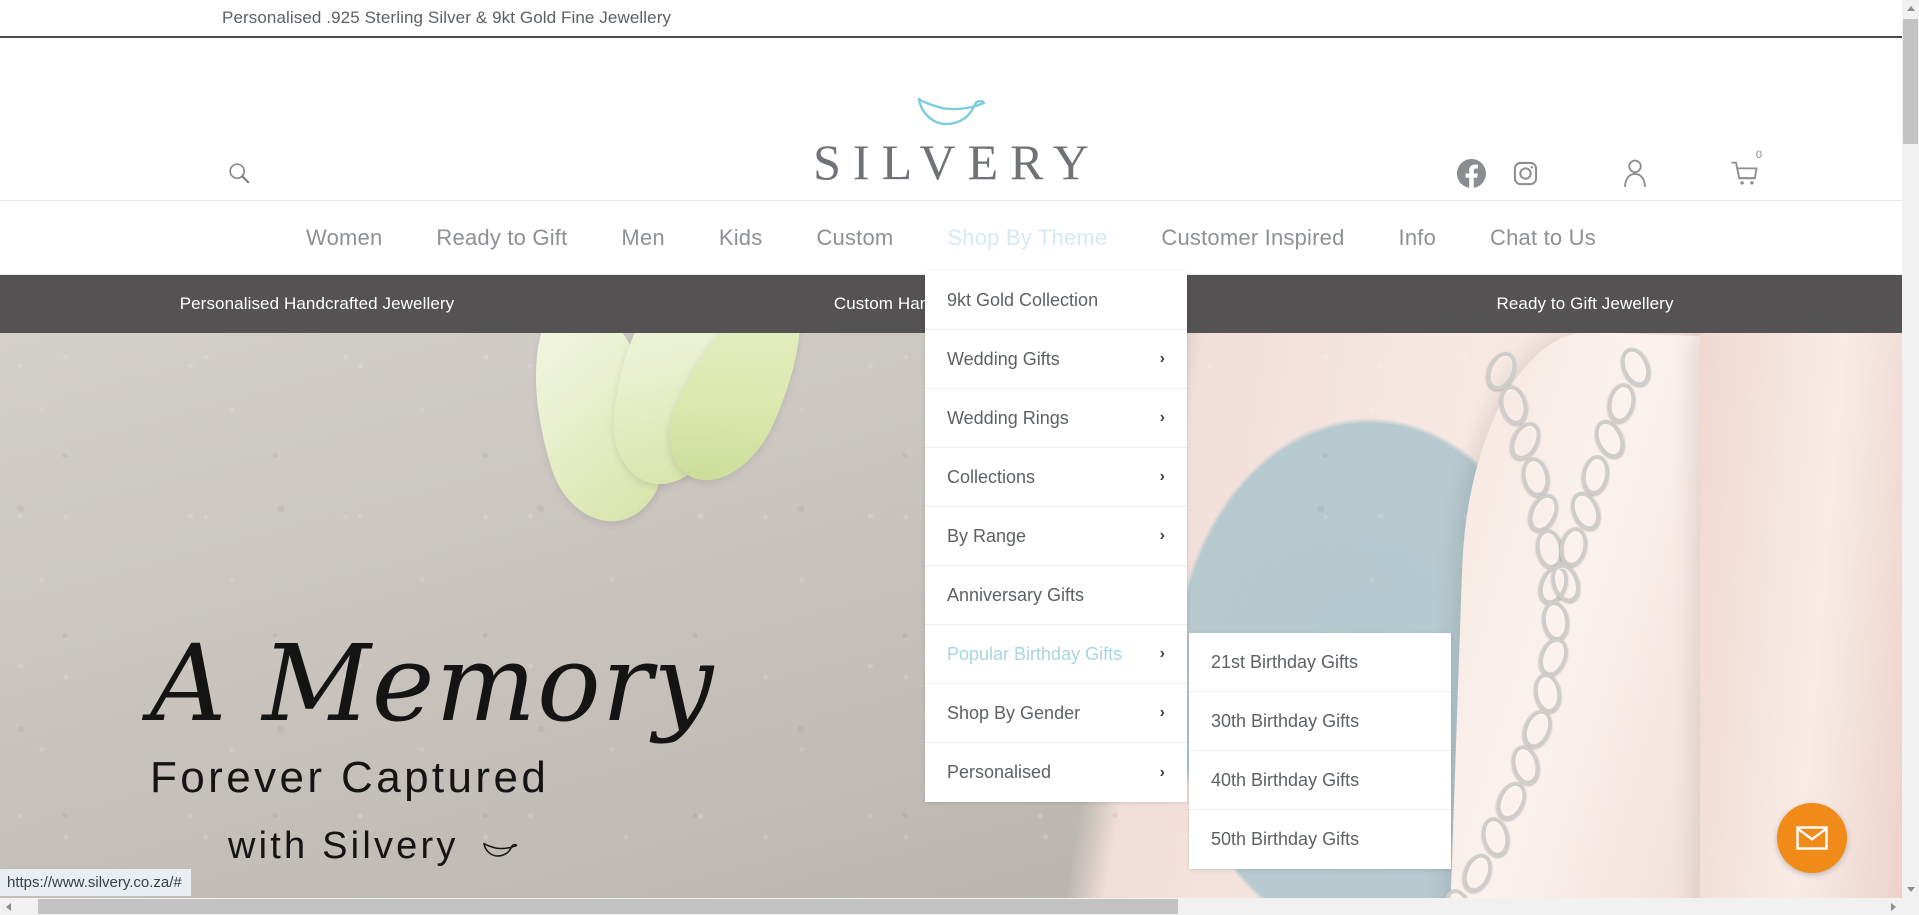 The width and height of the screenshot is (1919, 915). Describe the element at coordinates (344, 238) in the screenshot. I see `nav-item-women: Women` at that location.